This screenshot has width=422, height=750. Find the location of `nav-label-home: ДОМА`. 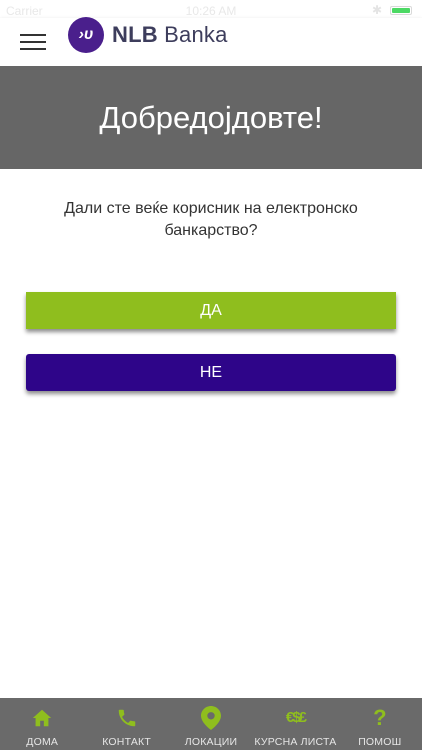

nav-label-home: ДОМА is located at coordinates (42, 742).